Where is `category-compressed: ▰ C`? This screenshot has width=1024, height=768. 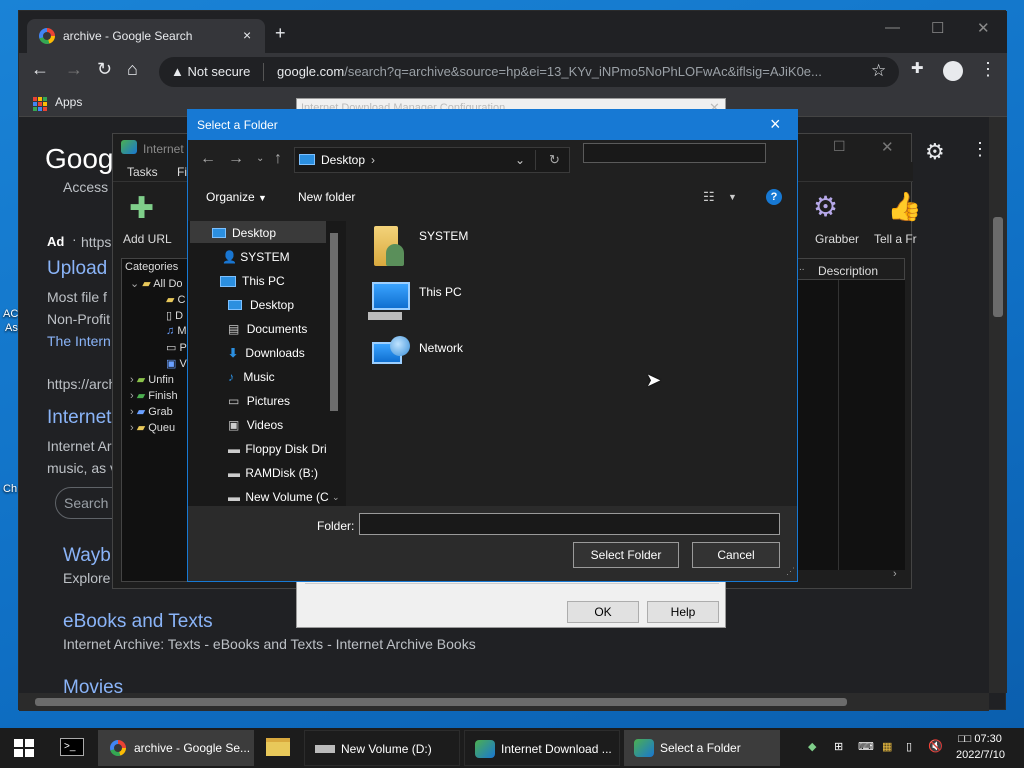 category-compressed: ▰ C is located at coordinates (175, 299).